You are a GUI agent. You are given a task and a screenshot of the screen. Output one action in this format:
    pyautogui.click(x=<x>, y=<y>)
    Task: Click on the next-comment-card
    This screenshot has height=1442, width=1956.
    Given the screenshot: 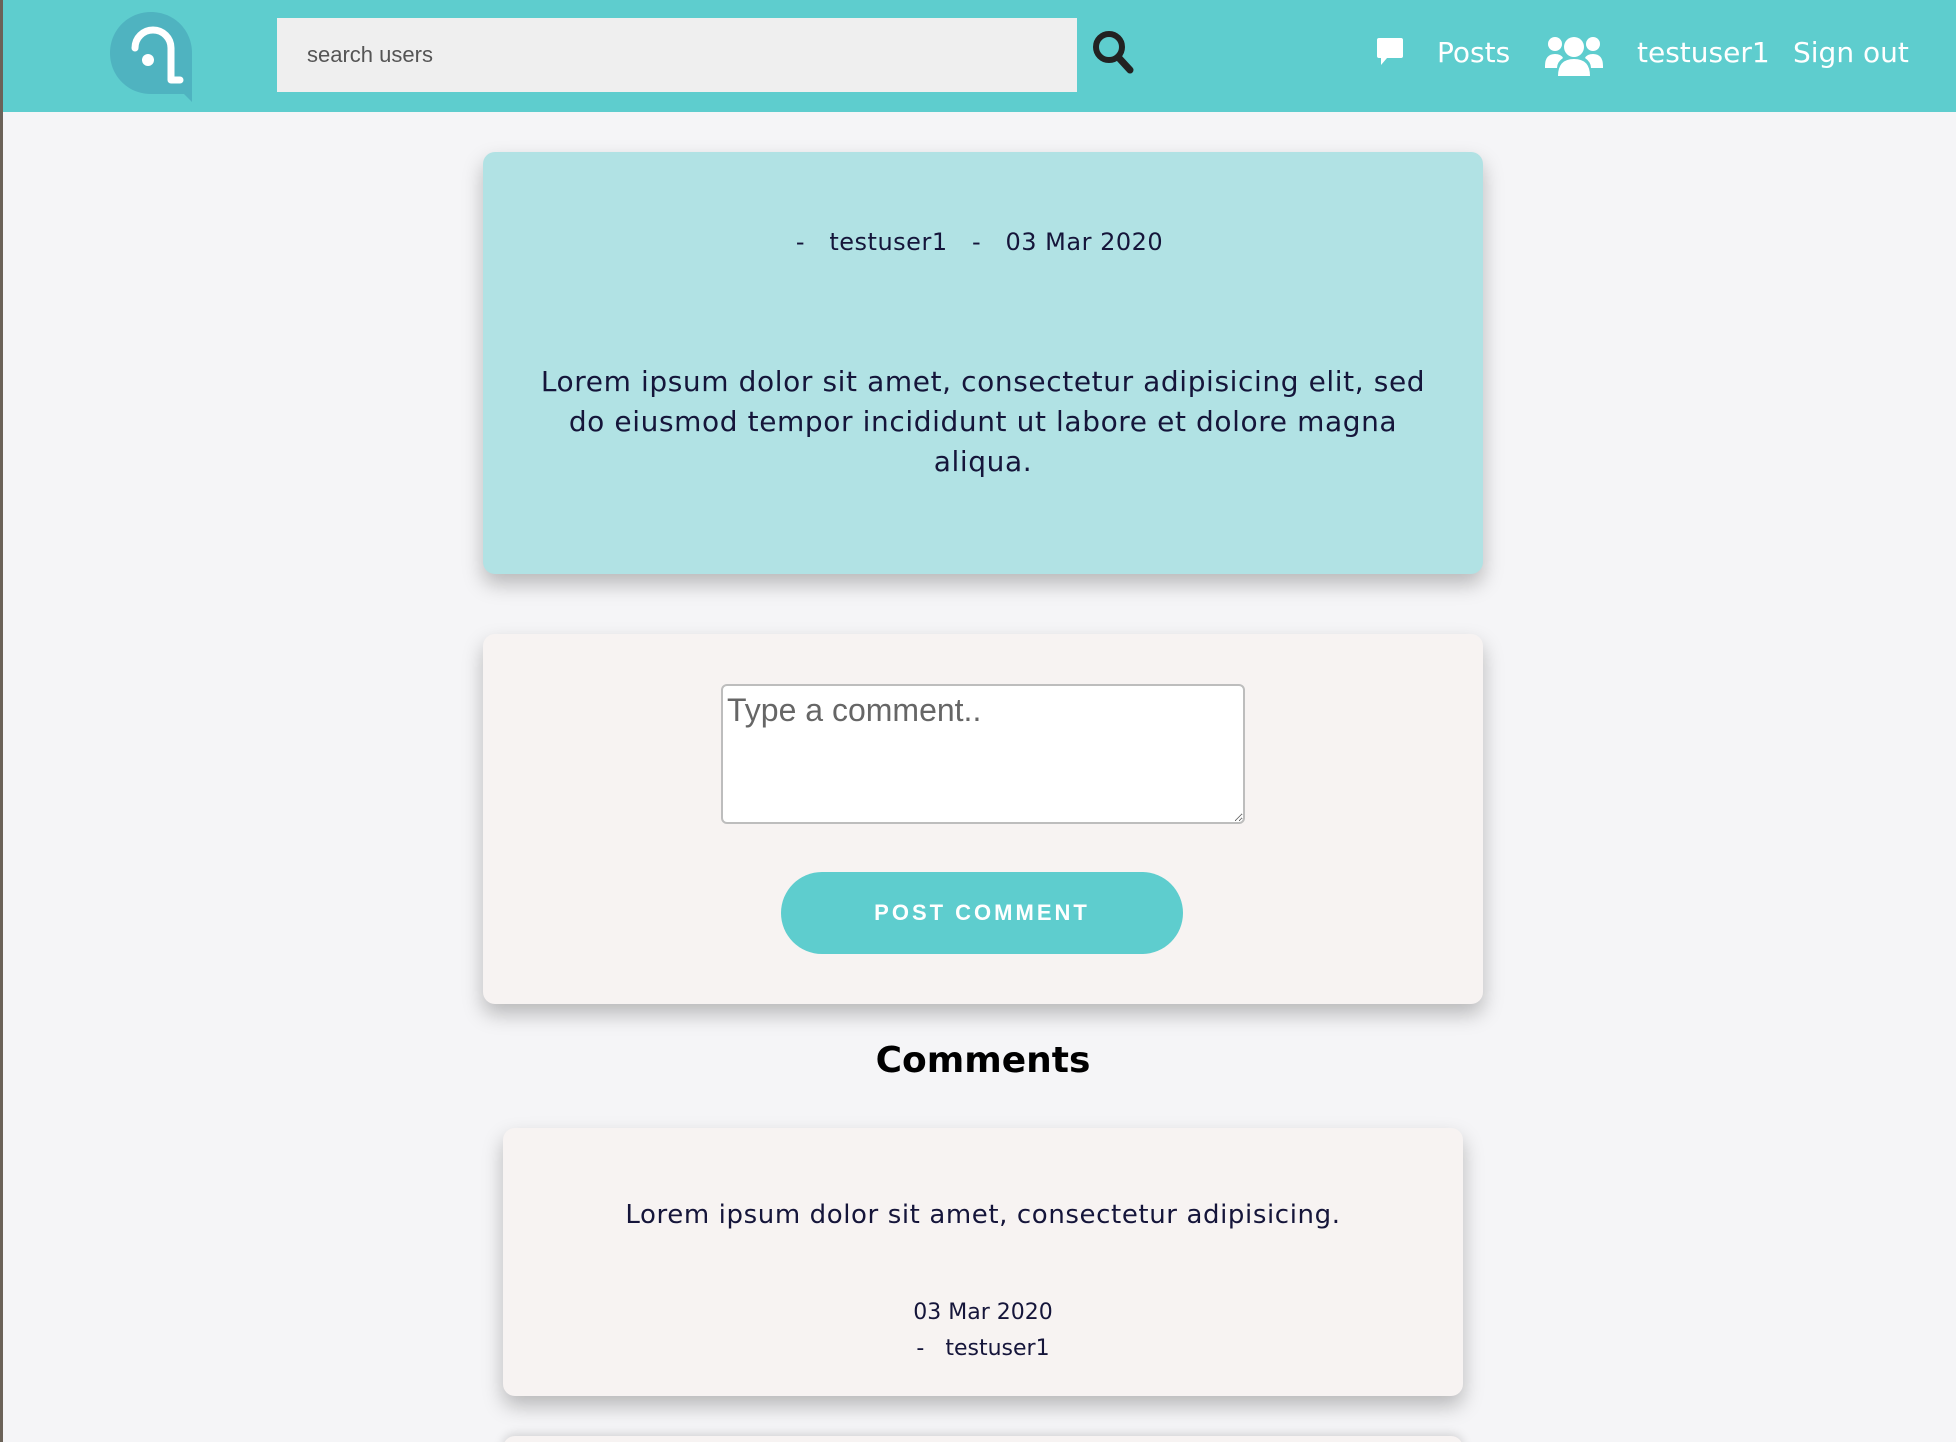 What is the action you would take?
    pyautogui.click(x=983, y=1439)
    